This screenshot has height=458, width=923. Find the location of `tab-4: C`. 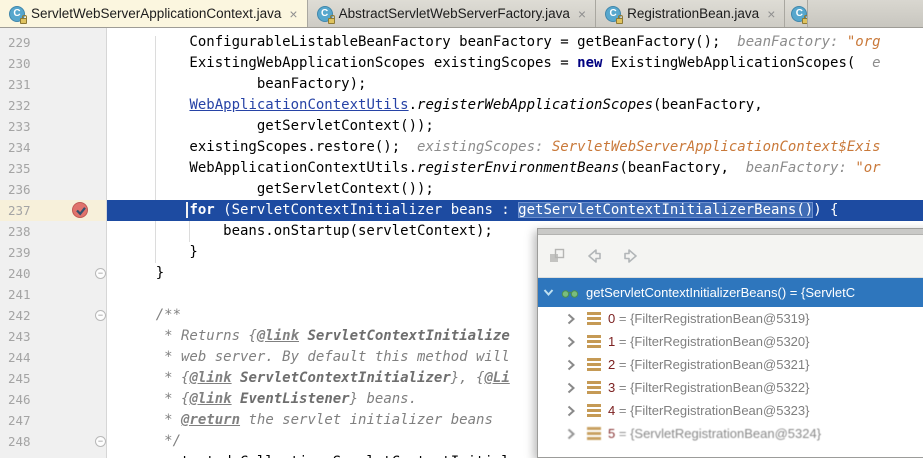

tab-4: C is located at coordinates (797, 13).